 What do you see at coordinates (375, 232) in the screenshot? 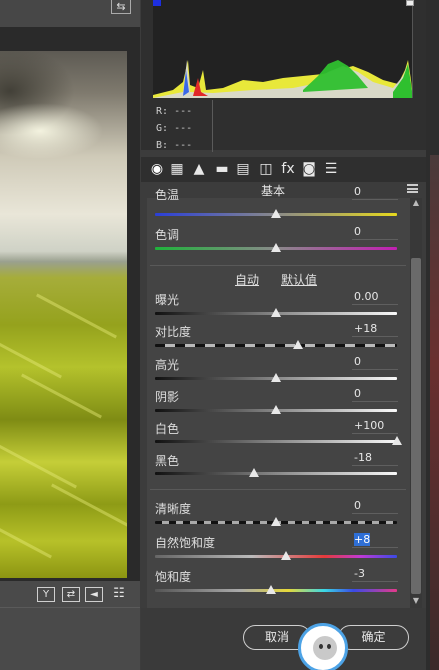
I see `tint-value-field: 0` at bounding box center [375, 232].